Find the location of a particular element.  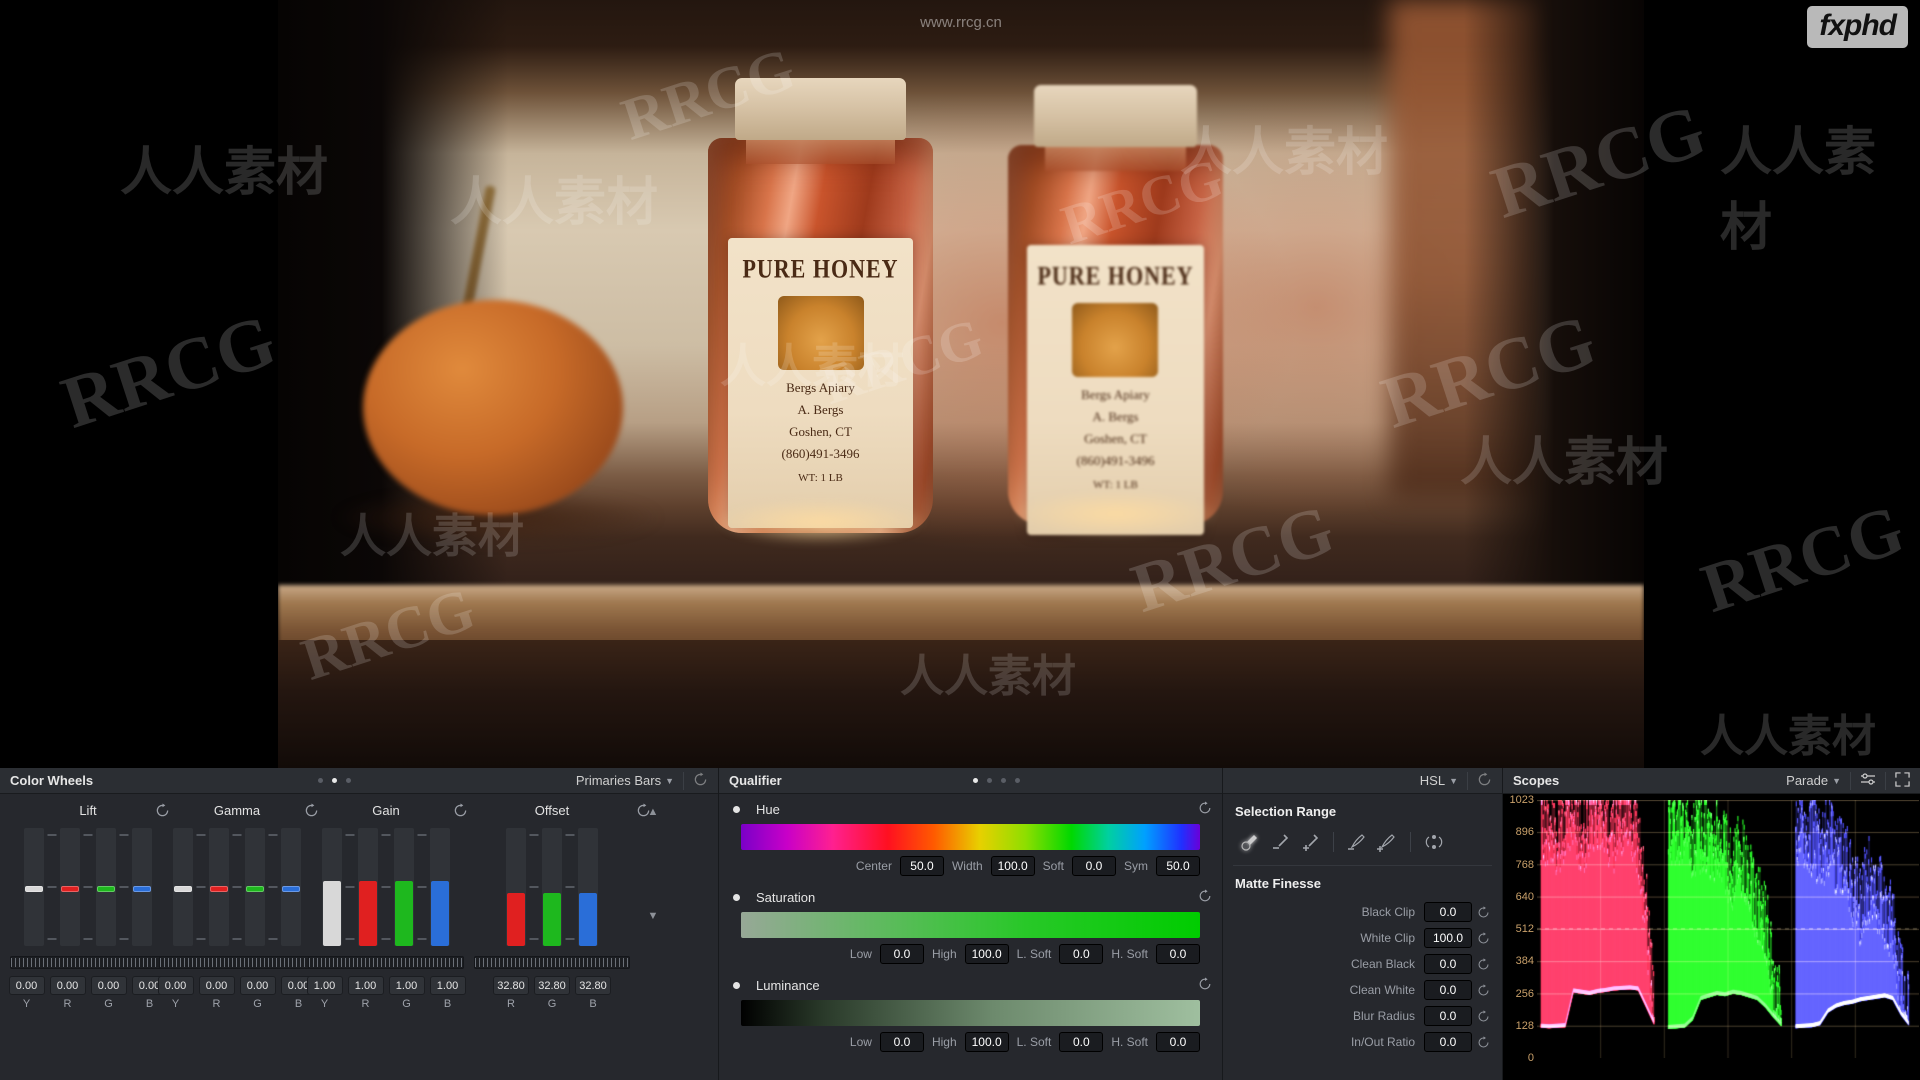

expand-icon is located at coordinates (1902, 780).